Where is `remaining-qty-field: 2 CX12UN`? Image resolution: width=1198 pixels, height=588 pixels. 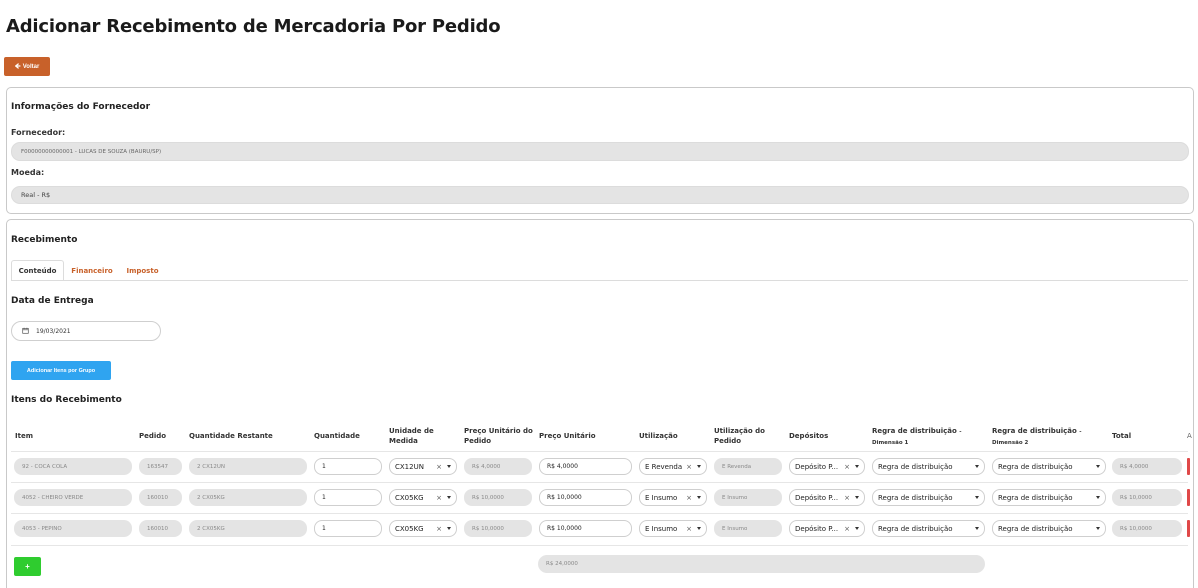
remaining-qty-field: 2 CX12UN is located at coordinates (248, 466).